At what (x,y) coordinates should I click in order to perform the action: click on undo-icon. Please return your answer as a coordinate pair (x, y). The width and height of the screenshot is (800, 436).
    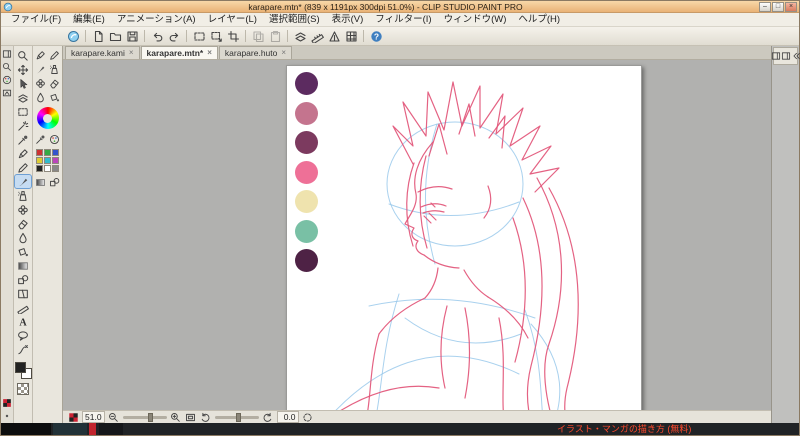
    Looking at the image, I should click on (157, 36).